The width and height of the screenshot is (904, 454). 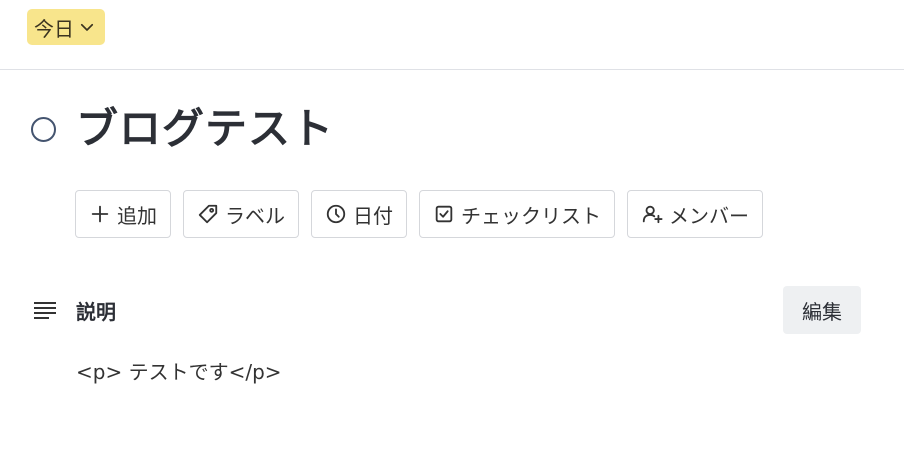 I want to click on complete-toggle, so click(x=43, y=129).